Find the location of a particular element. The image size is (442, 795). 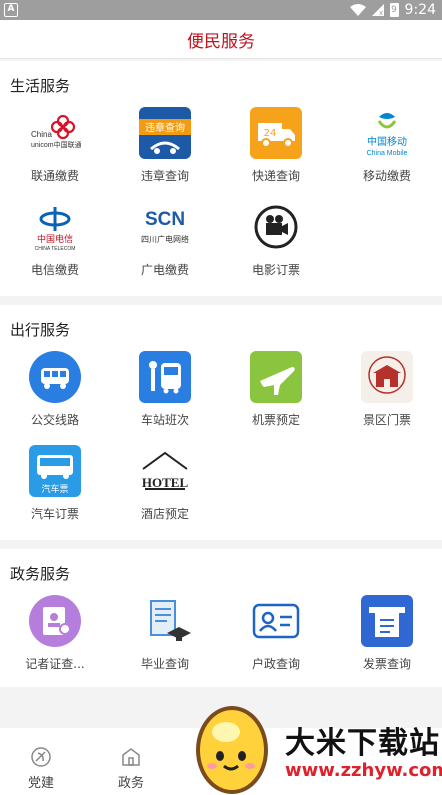

section-title: 生活服务 is located at coordinates (40, 86).